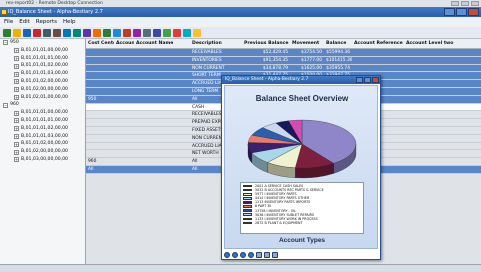  Describe the element at coordinates (279, 222) in the screenshot. I see `legend-label: 2872 B PLANT & EQUIPMENT` at that location.